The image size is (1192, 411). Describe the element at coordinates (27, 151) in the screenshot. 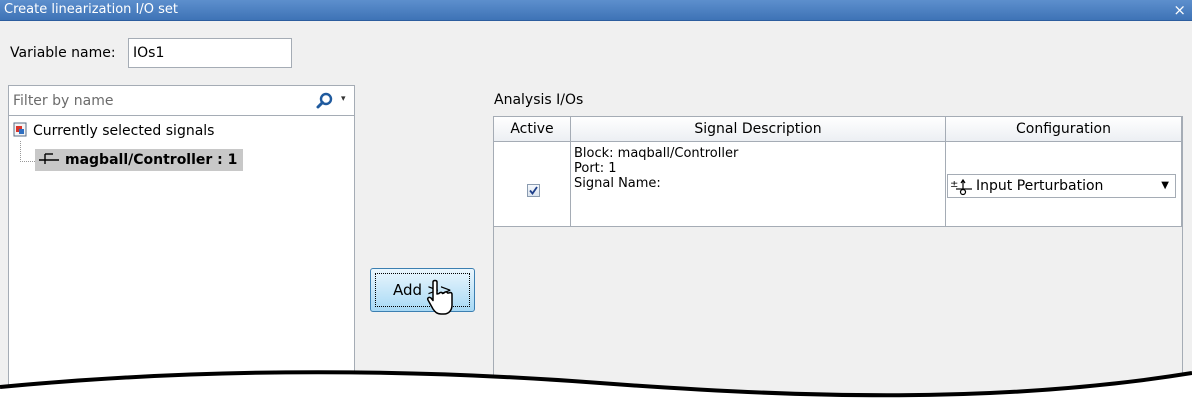

I see `tree-connector` at that location.